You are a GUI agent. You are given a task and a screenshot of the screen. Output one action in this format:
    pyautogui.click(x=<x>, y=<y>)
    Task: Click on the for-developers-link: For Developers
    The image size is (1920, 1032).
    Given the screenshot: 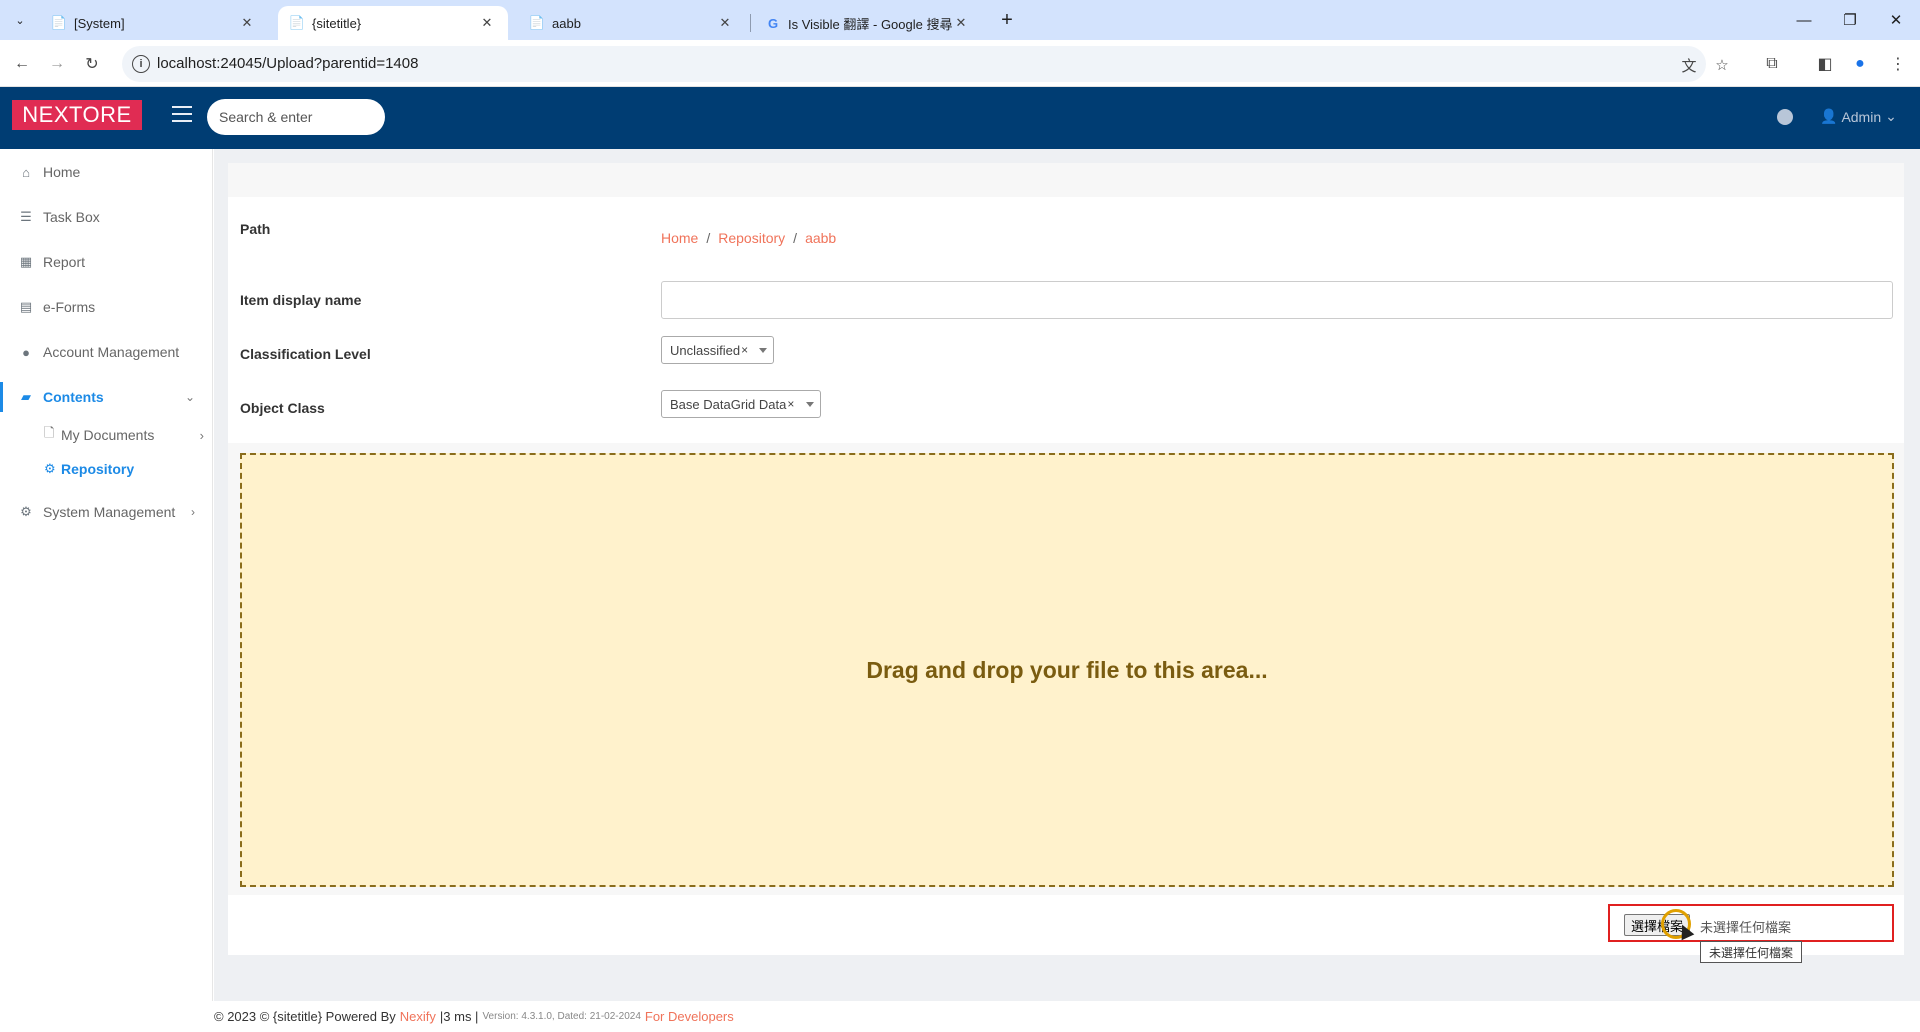 What is the action you would take?
    pyautogui.click(x=689, y=1016)
    